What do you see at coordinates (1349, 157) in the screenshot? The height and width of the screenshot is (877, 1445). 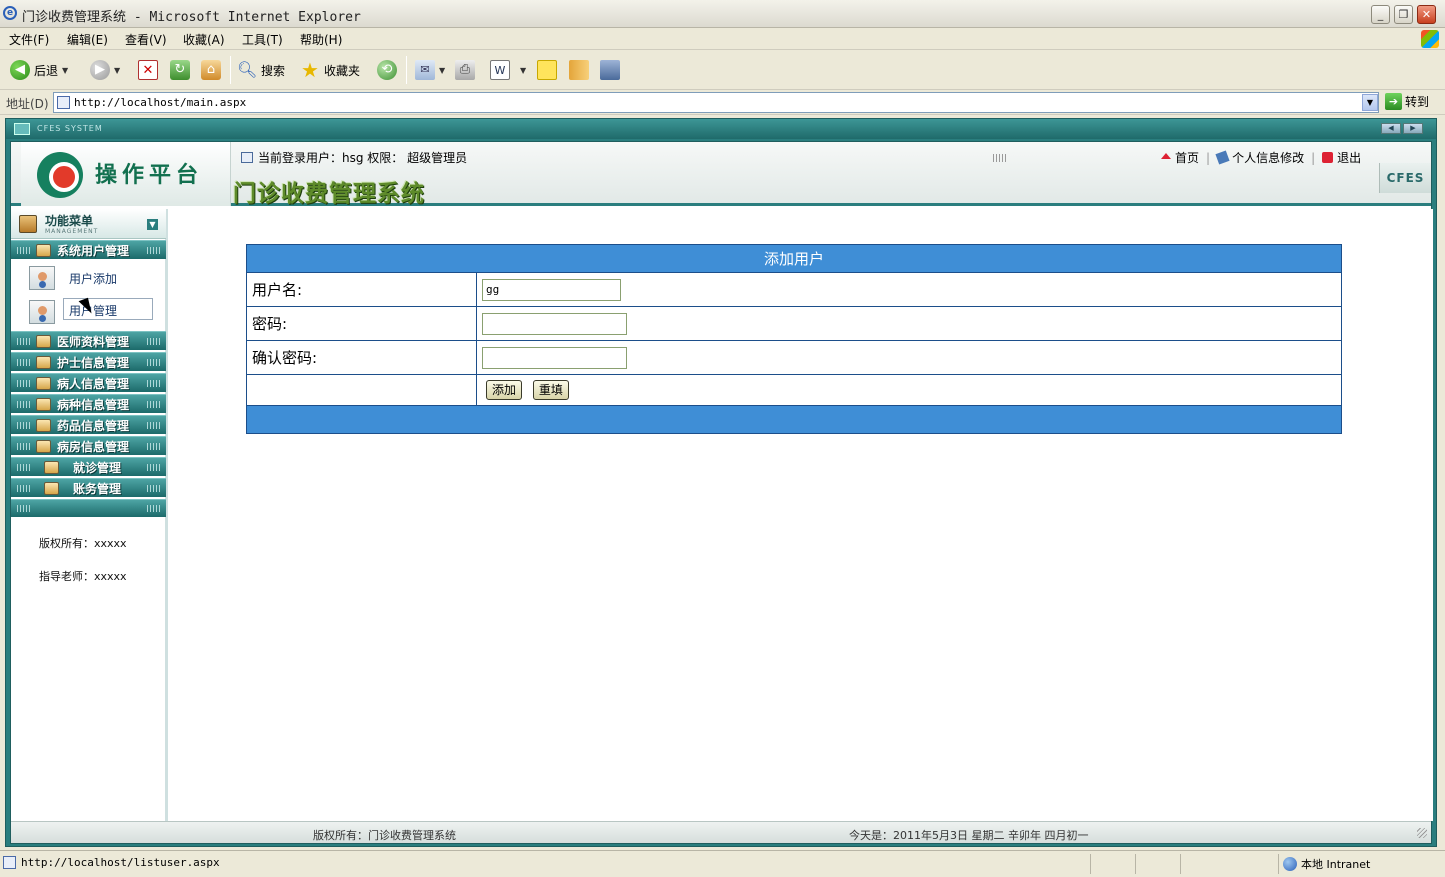 I see `logout-link: 退出` at bounding box center [1349, 157].